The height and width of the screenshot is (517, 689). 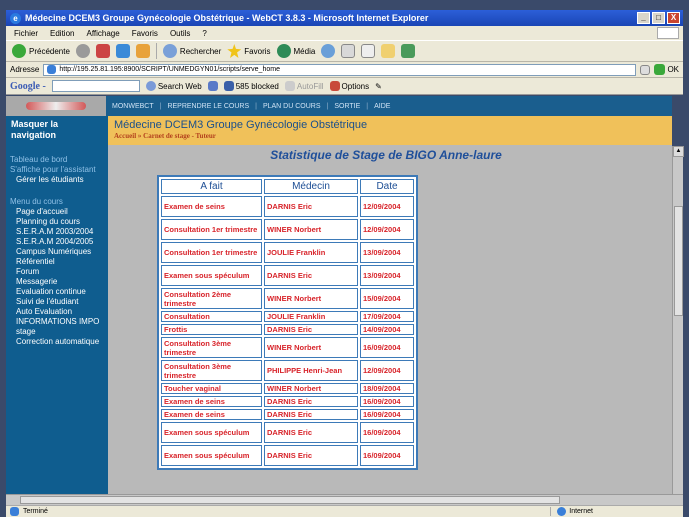 What do you see at coordinates (180, 33) in the screenshot?
I see `menu-outils: Outils` at bounding box center [180, 33].